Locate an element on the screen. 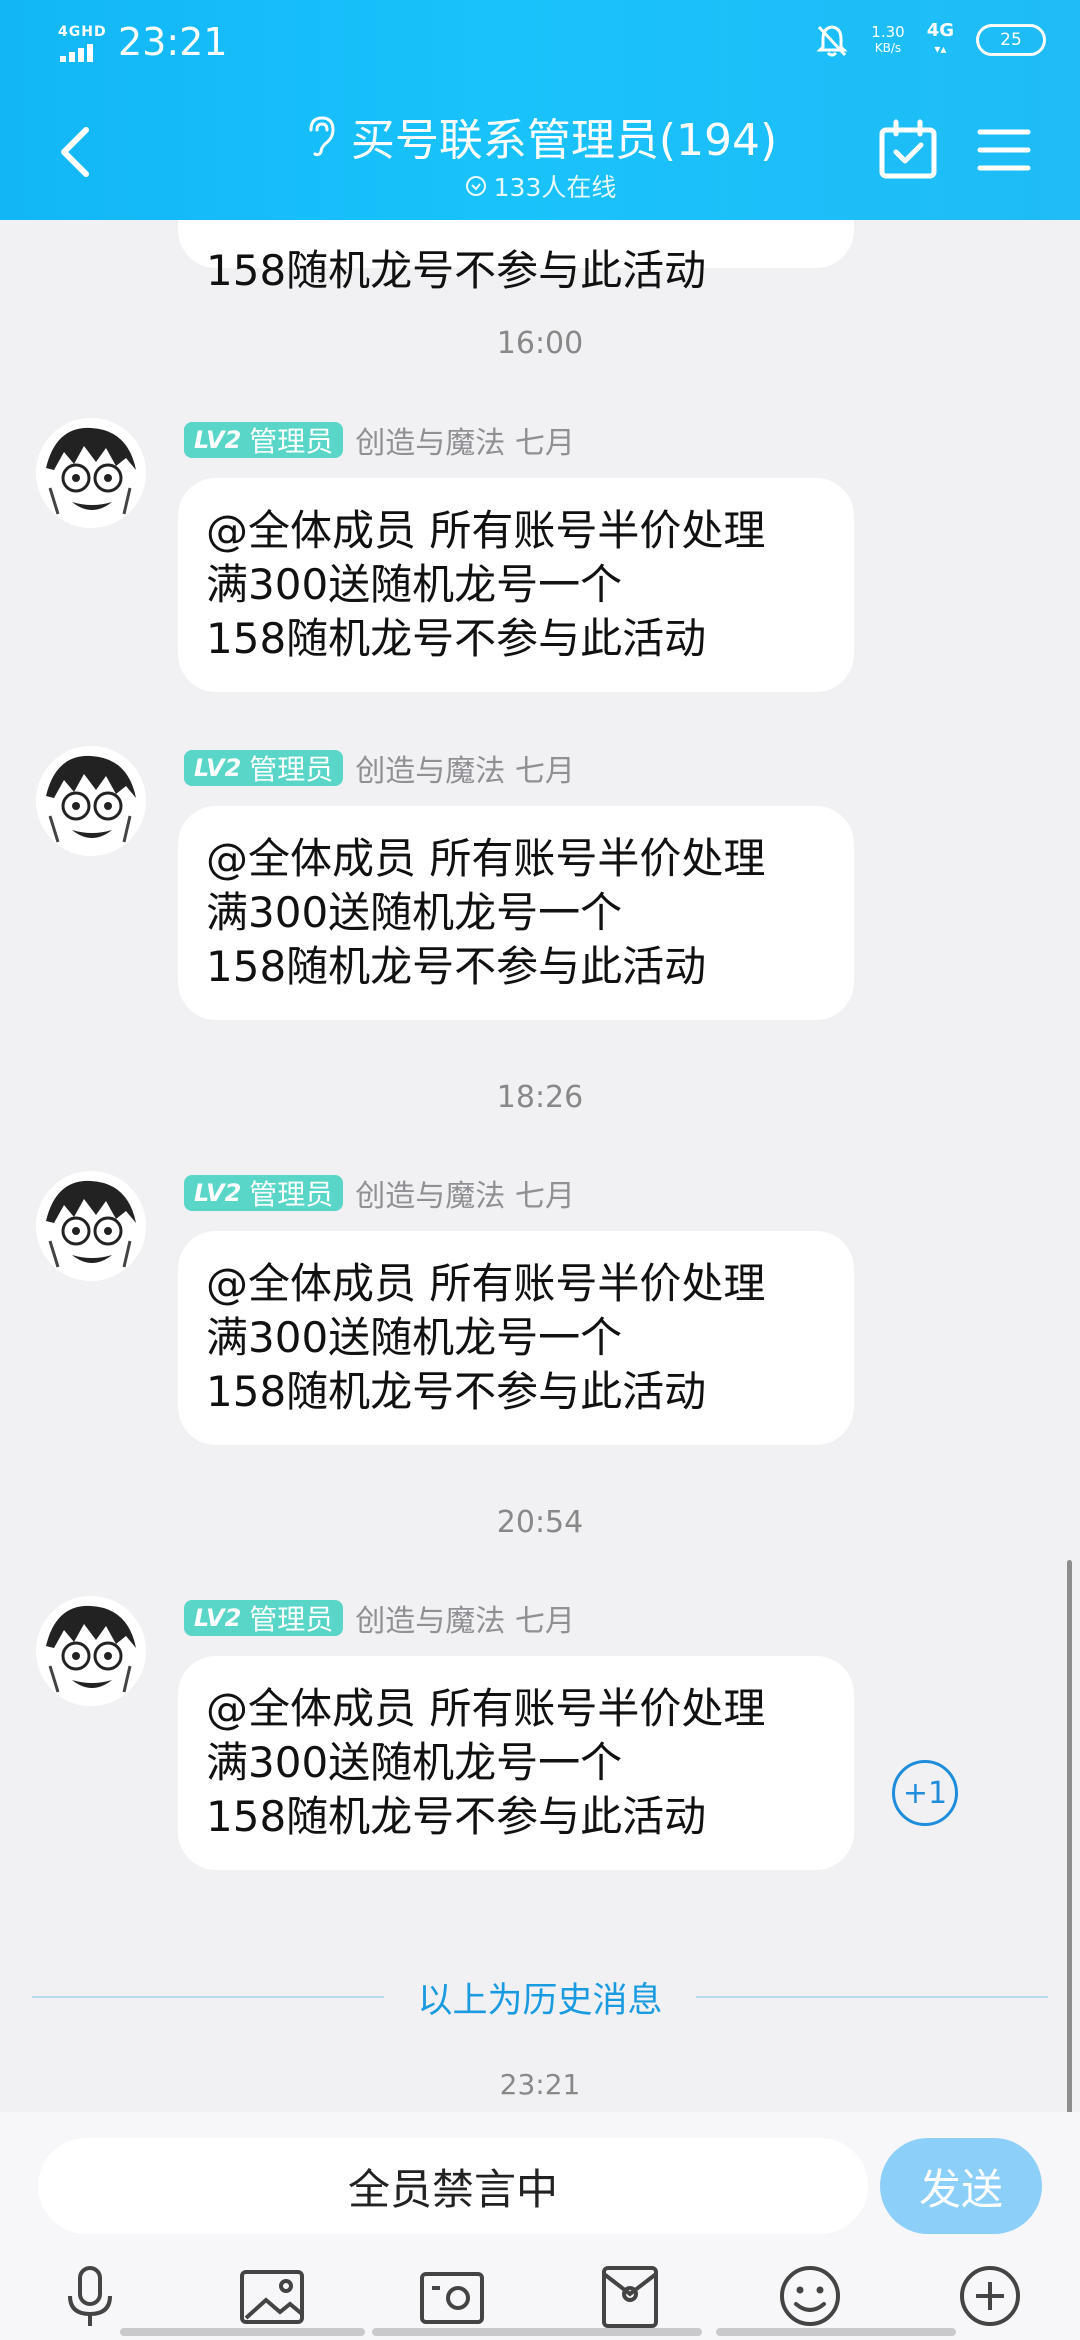 This screenshot has width=1080, height=2340. cell-label: 4G is located at coordinates (940, 30).